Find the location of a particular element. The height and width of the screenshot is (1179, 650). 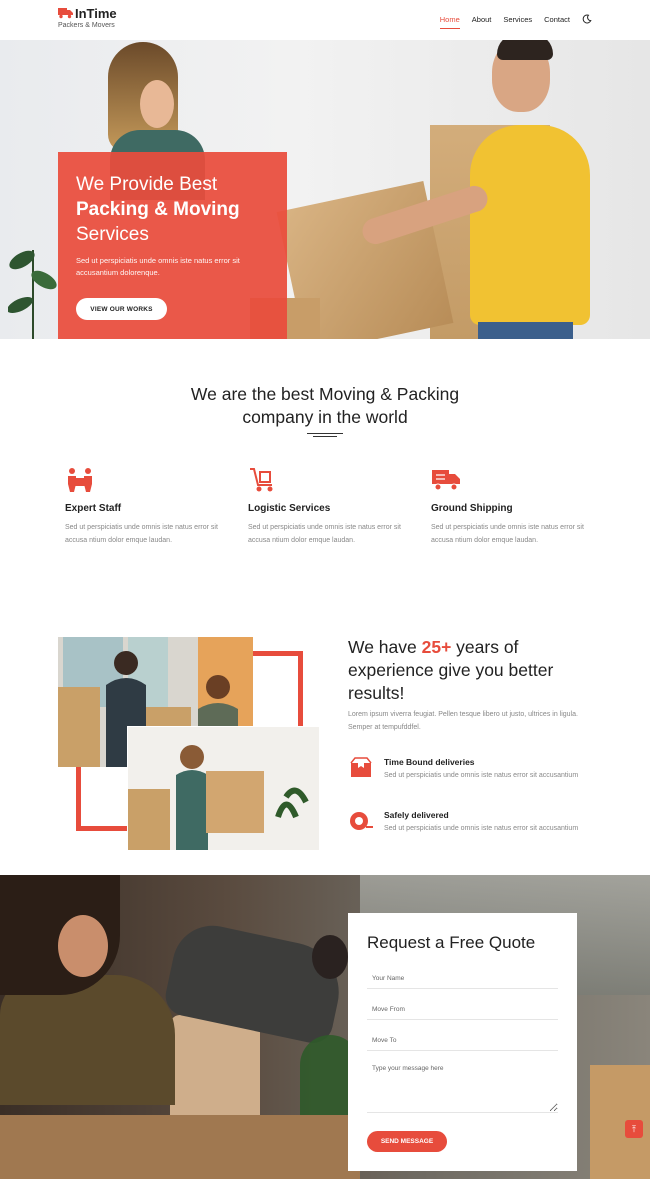

send-message-button: SEND MESSAGE is located at coordinates (407, 1141).